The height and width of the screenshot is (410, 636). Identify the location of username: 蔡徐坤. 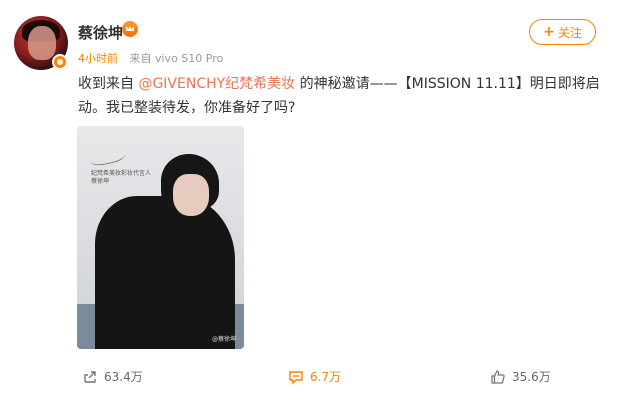
(100, 32).